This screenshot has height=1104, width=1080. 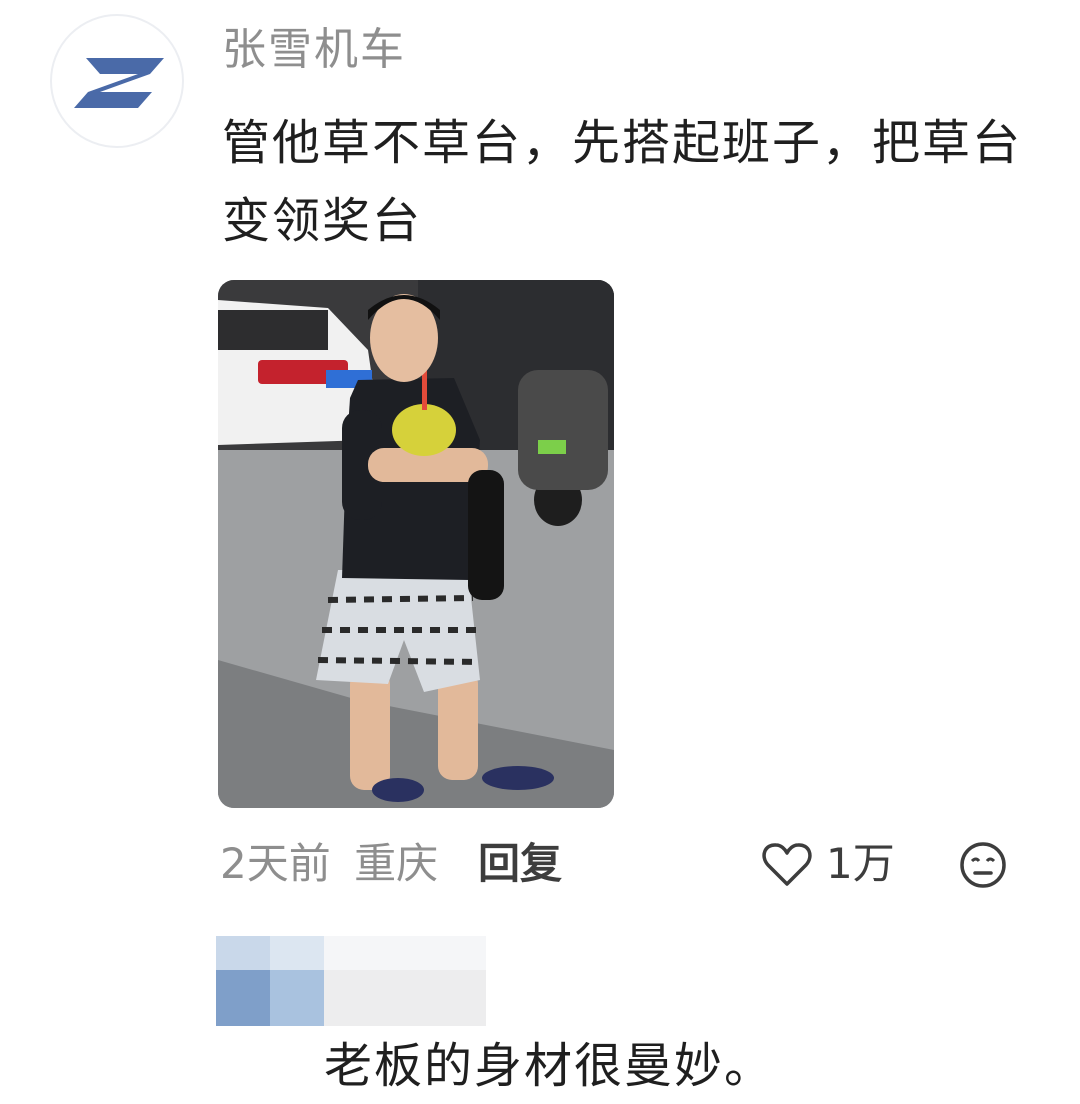 I want to click on heart-icon, so click(x=787, y=867).